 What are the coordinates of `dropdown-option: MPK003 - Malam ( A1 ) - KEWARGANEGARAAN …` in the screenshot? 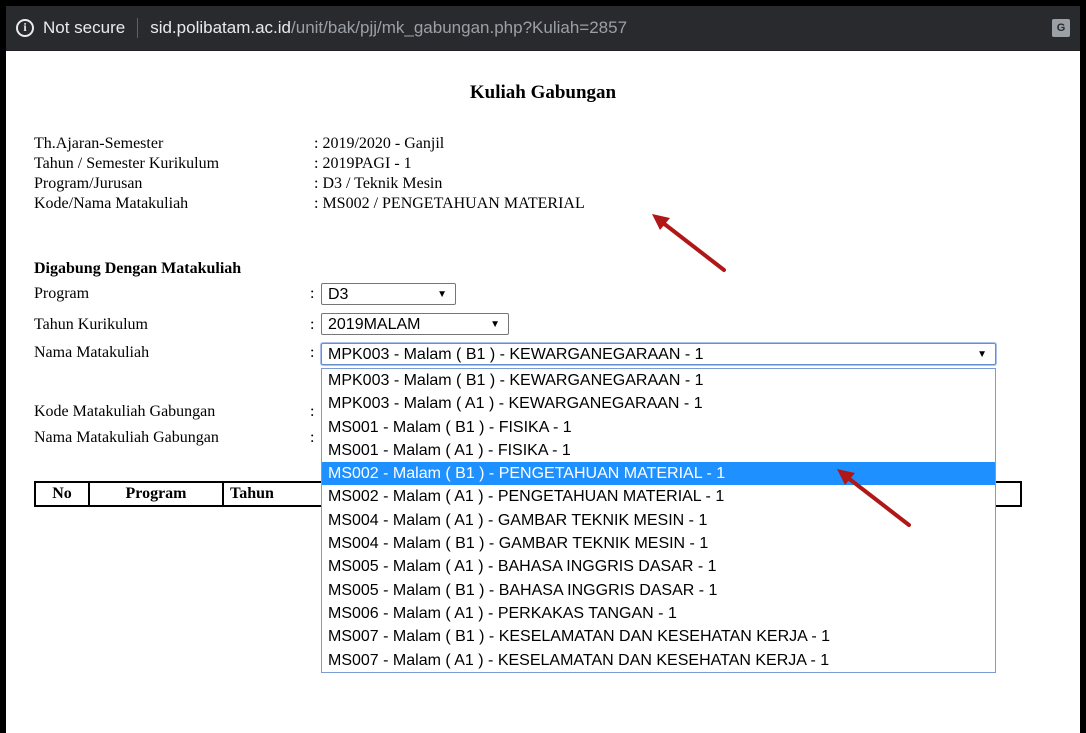 It's located at (658, 403).